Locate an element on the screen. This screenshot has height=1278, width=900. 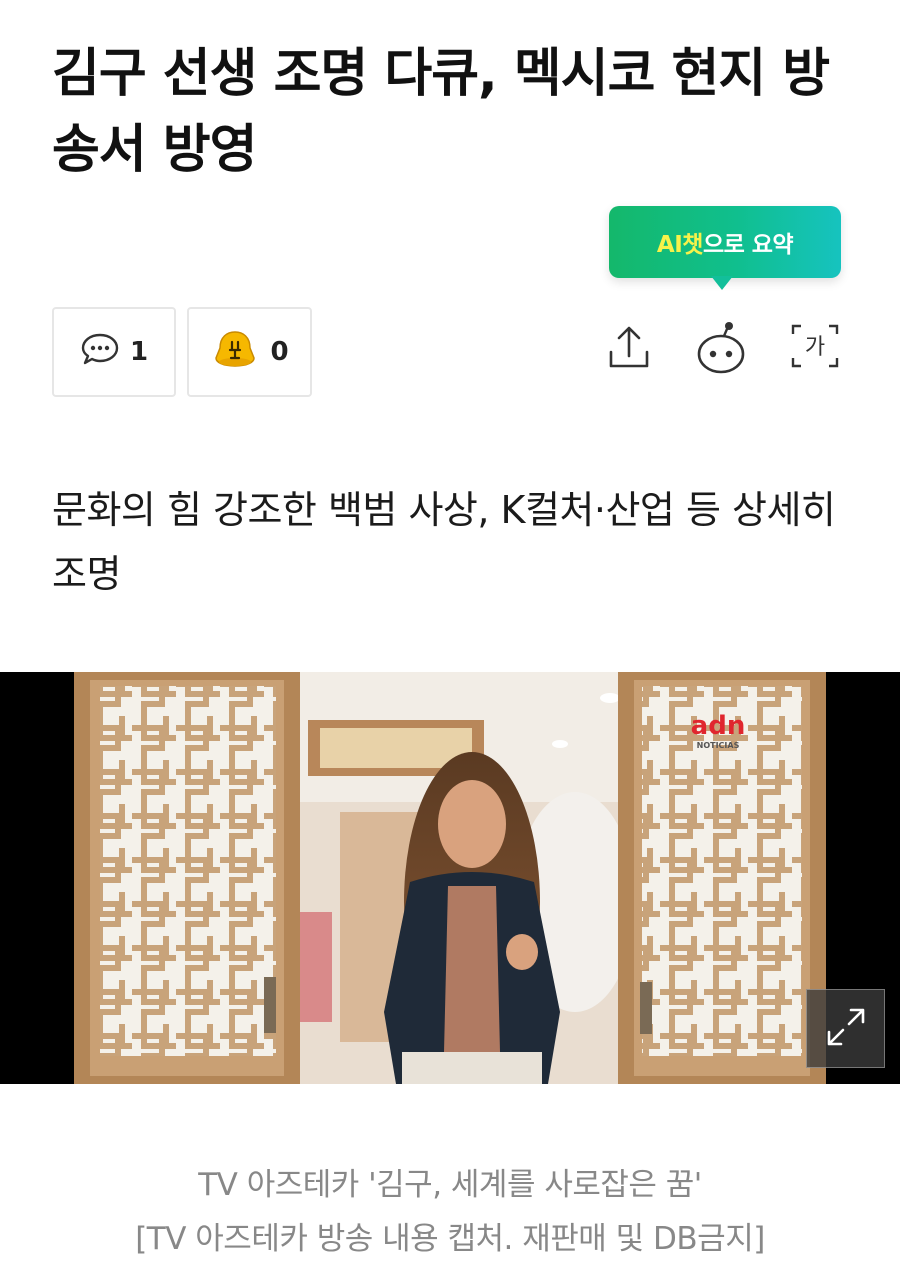
caption-line-2: [TV 아즈테카 방송 내용 캡처. 재판매 및 DB금지] is located at coordinates (450, 1239).